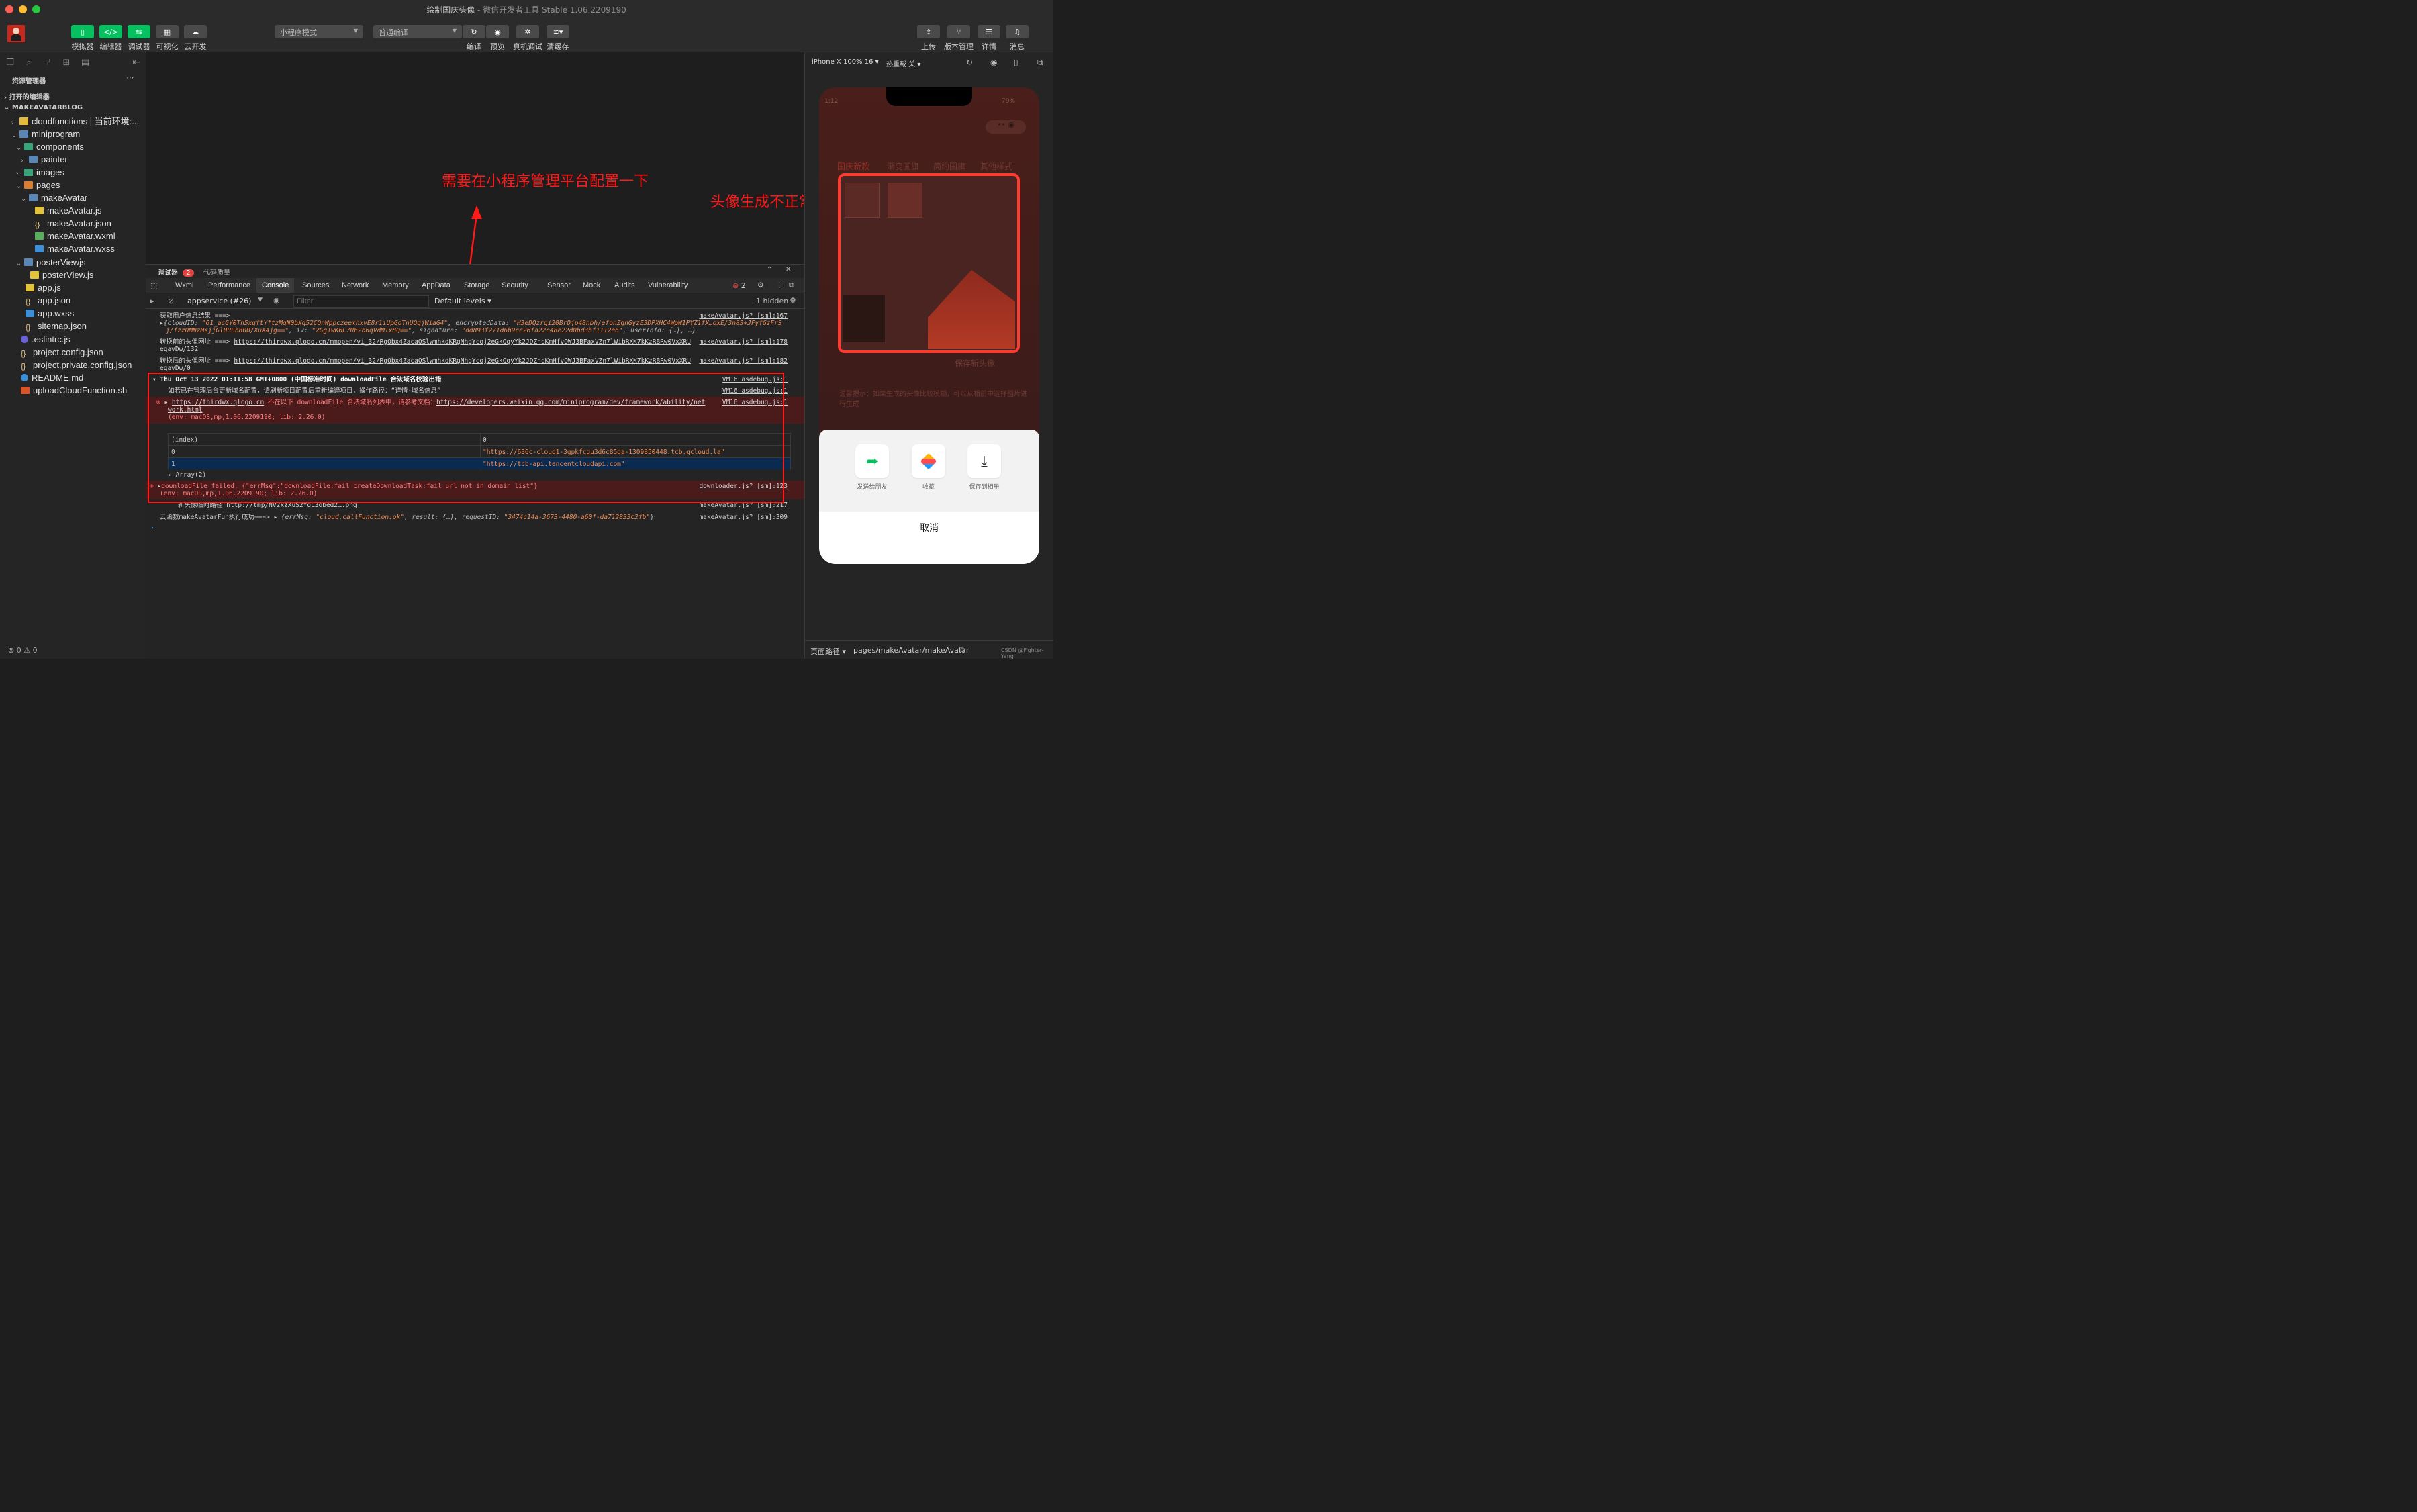 Image resolution: width=2417 pixels, height=1512 pixels. I want to click on tab-console: Console, so click(276, 285).